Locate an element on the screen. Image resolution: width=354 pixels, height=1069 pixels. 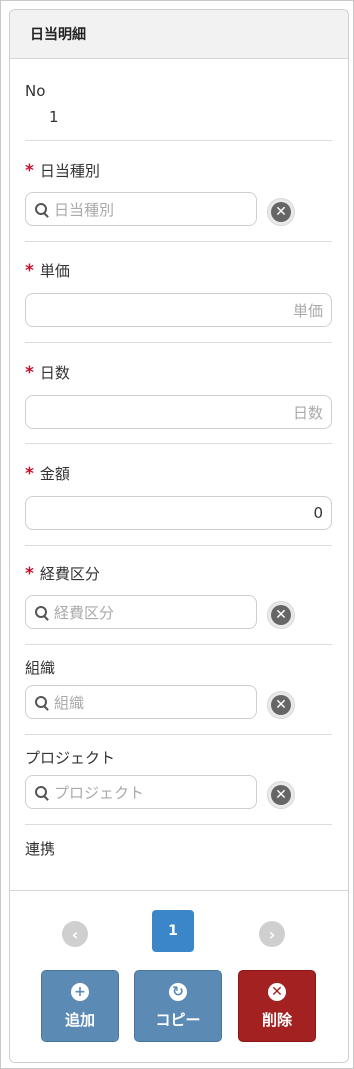
unit-price-placeholder: 単価 is located at coordinates (307, 310).